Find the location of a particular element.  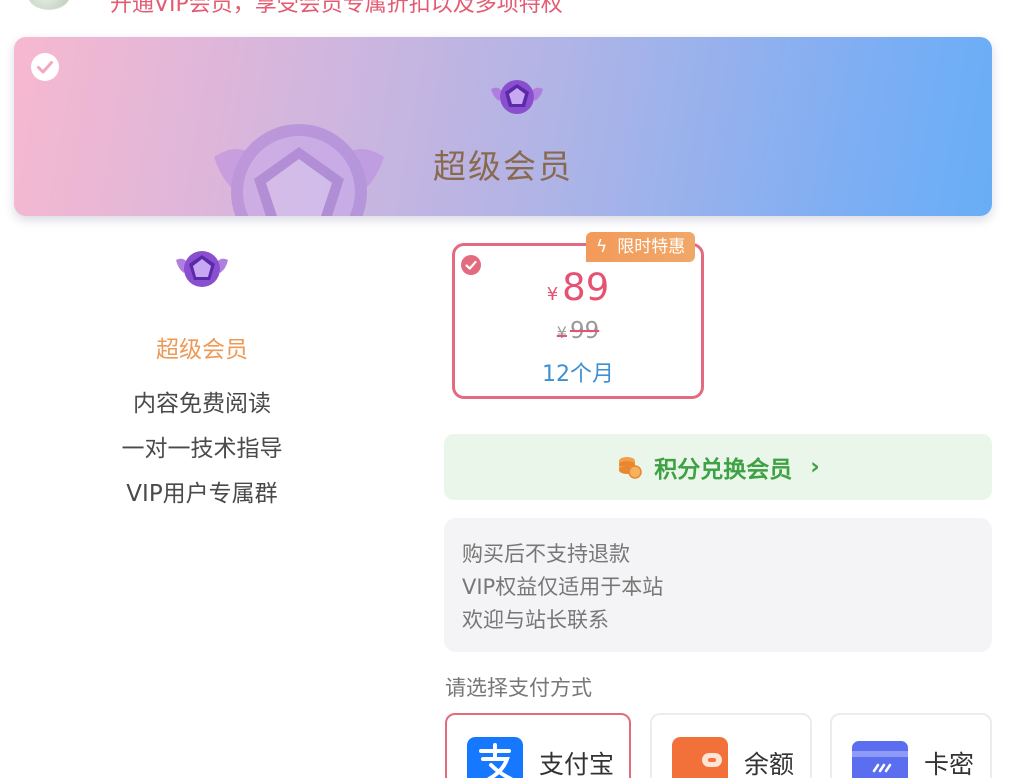

benefit-item: VIP用户专属群 is located at coordinates (202, 494).